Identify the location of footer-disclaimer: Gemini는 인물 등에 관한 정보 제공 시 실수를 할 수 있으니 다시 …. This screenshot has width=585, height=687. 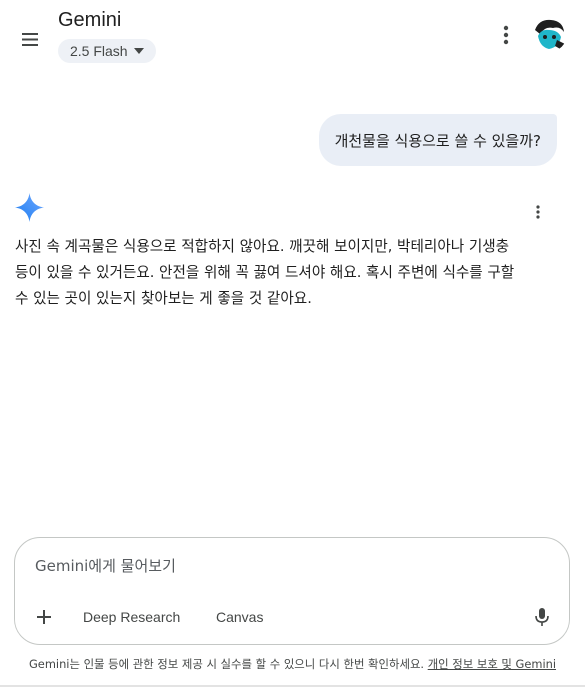
(292, 664).